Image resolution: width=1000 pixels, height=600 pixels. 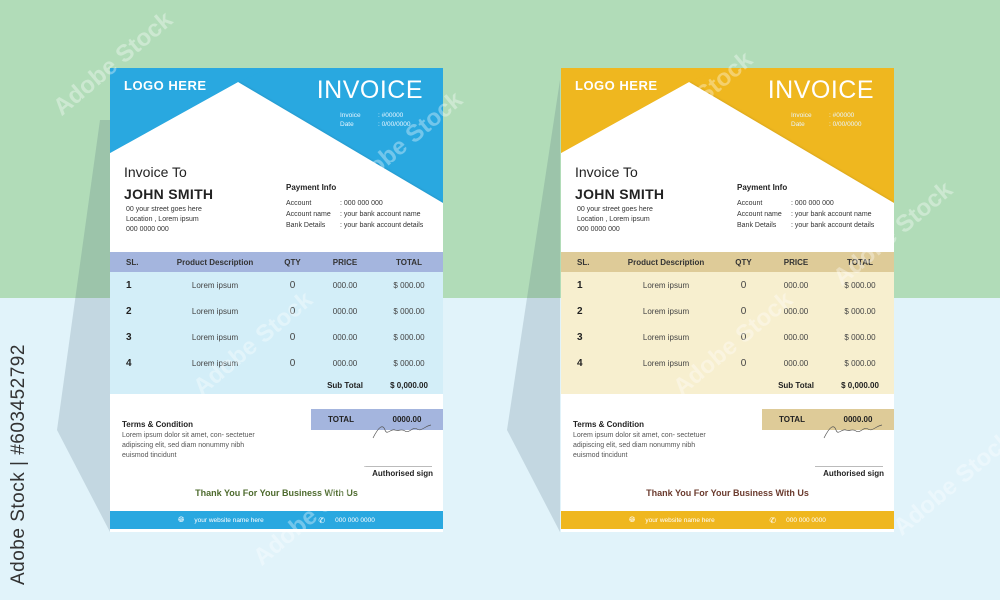 I want to click on signature-icon, so click(x=853, y=431).